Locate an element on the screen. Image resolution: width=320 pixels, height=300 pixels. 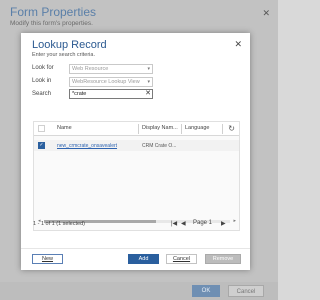
grid-header: Name Display Nam... Language ↻ is located at coordinates (136, 129).